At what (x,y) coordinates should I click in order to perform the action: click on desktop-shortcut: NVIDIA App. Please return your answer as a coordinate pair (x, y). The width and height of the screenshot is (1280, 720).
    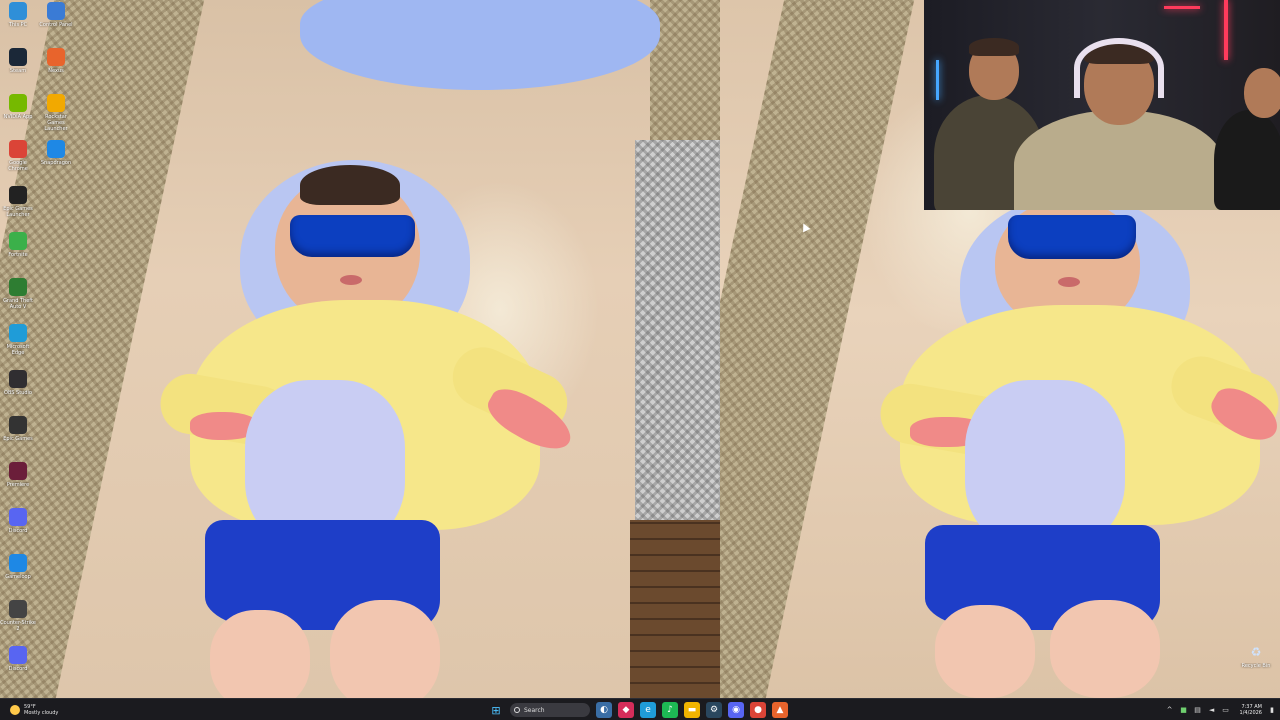
    Looking at the image, I should click on (18, 117).